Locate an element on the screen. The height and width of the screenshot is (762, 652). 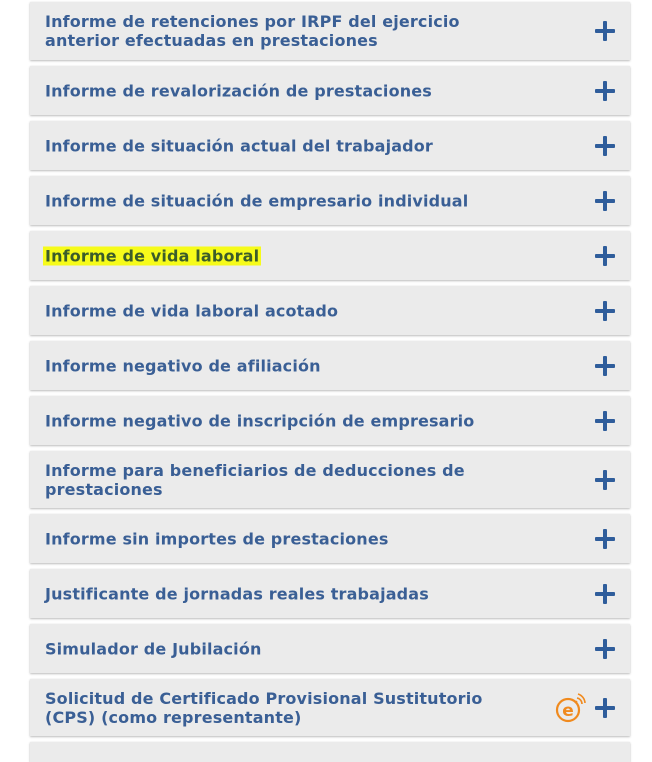
accordion-item-negativo-afiliacion: Informe negativo de afiliación is located at coordinates (330, 365).